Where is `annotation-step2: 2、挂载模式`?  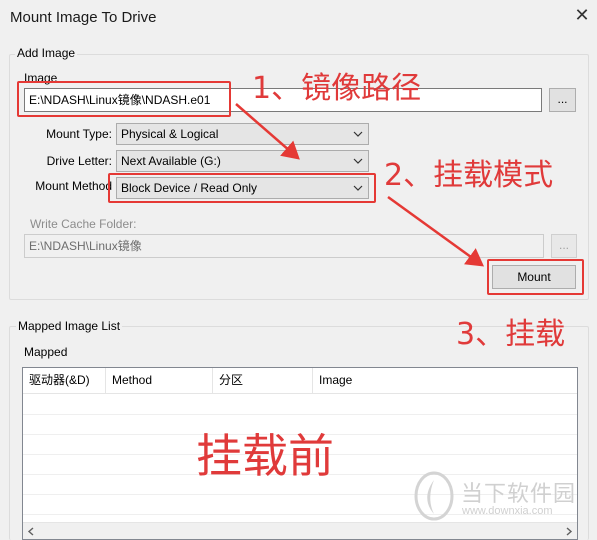 annotation-step2: 2、挂载模式 is located at coordinates (469, 175).